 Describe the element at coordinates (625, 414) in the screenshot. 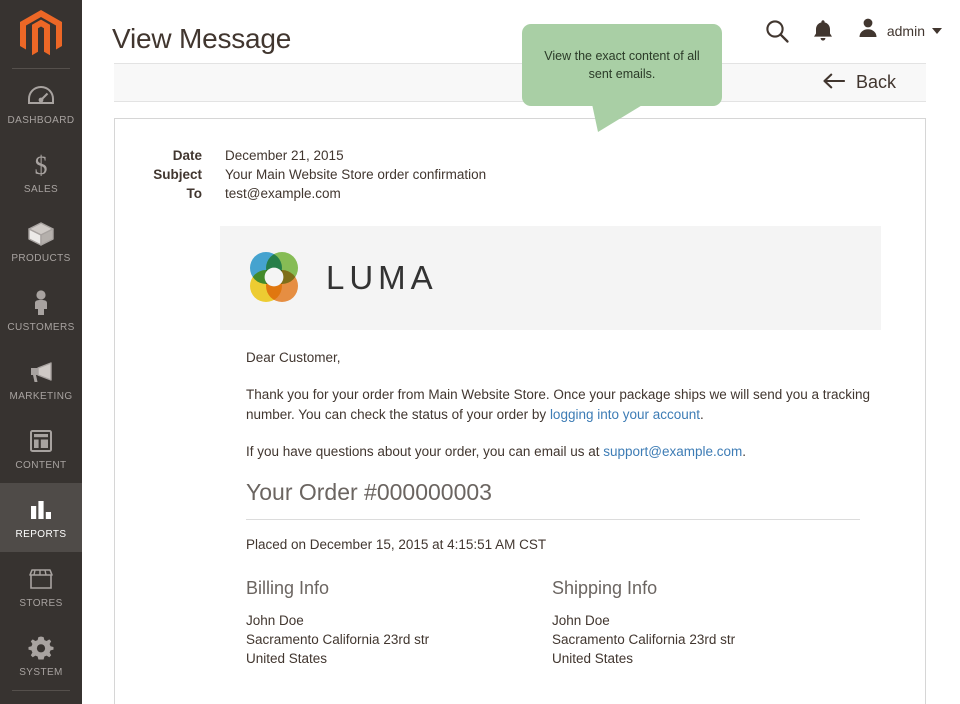

I see `account-link: logging into your account` at that location.